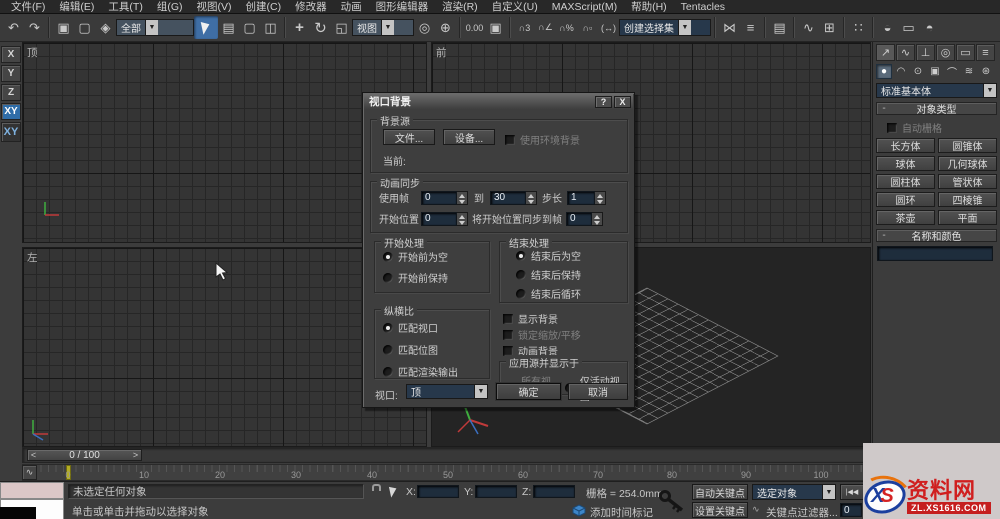 The height and width of the screenshot is (519, 1000). Describe the element at coordinates (918, 71) in the screenshot. I see `lights-category-icon: ⊙` at that location.